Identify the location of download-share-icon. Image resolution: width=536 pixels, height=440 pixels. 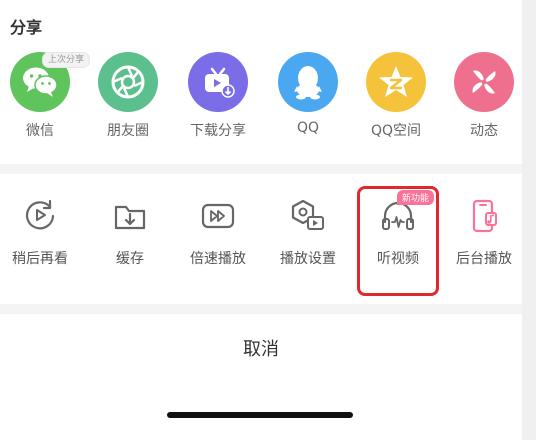
(218, 82).